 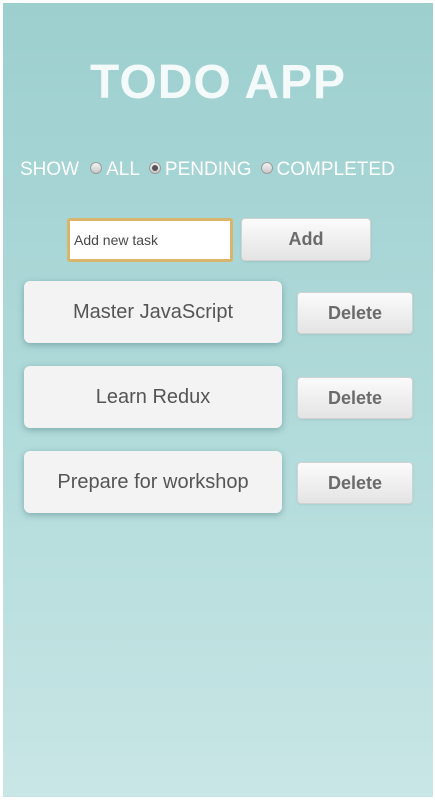 I want to click on delete-task-button-3: Delete, so click(x=355, y=483).